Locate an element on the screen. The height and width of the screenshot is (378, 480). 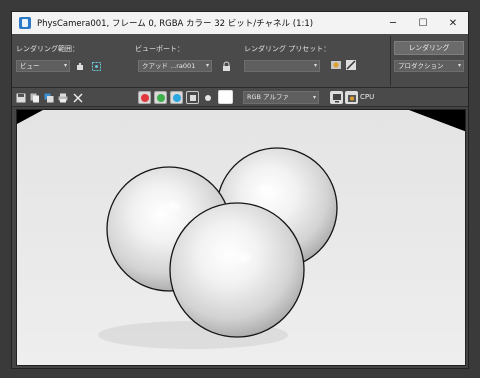
red-channel-icon is located at coordinates (144, 97).